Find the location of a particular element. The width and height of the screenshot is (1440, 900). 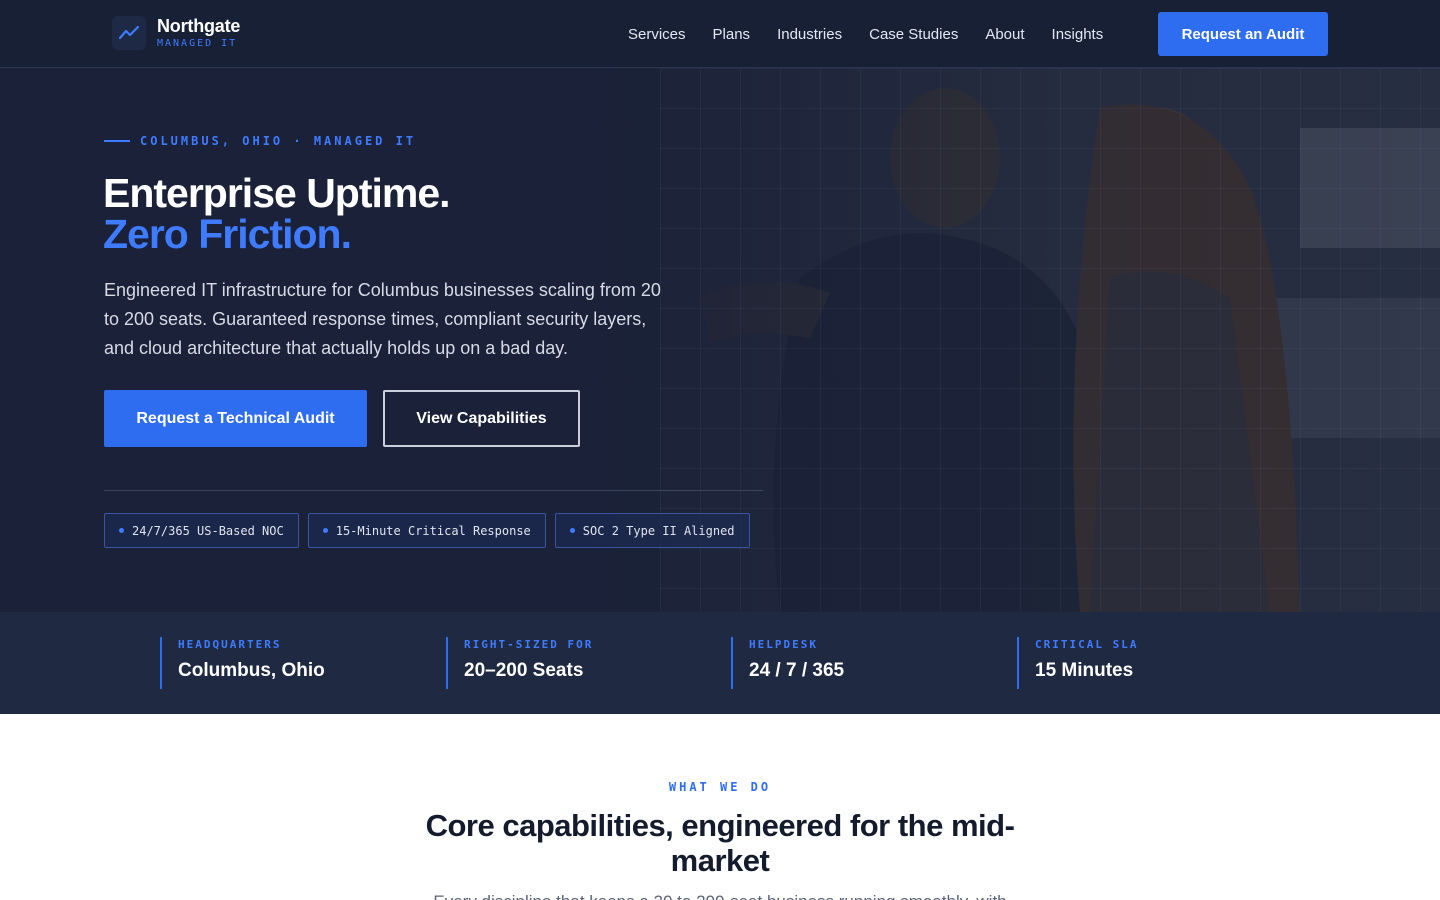

hero-divider is located at coordinates (433, 490).